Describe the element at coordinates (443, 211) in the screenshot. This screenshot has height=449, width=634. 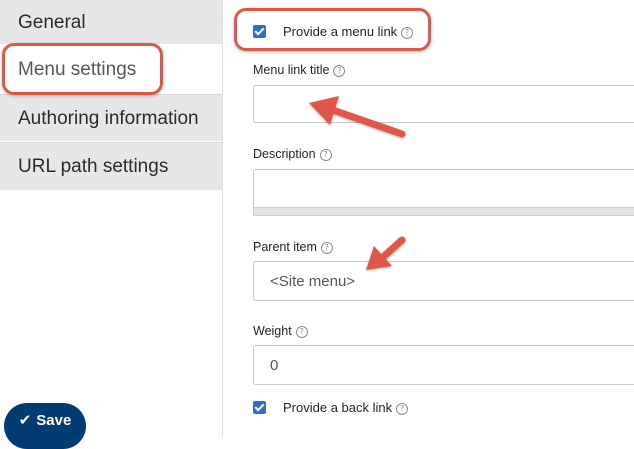
I see `textarea-resize-handle` at that location.